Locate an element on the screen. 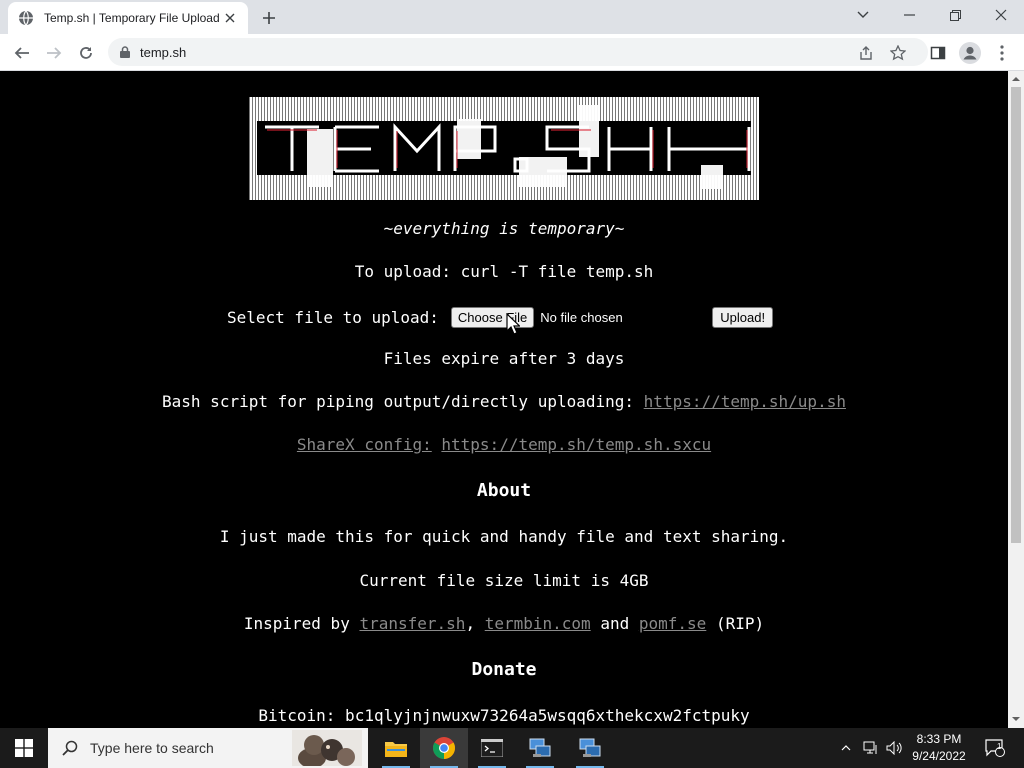 This screenshot has height=768, width=1024. scroll-down-icon is located at coordinates (1016, 719).